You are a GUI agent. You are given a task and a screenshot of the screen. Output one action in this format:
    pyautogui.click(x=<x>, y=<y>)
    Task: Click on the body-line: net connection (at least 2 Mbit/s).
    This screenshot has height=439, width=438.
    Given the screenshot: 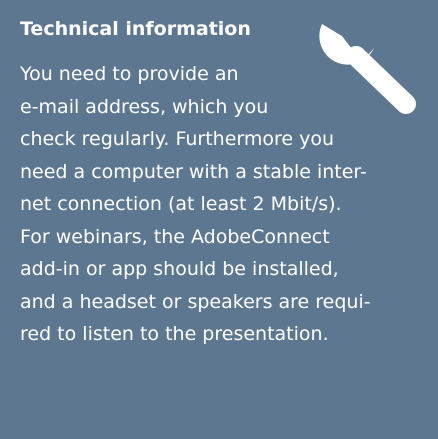 What is the action you would take?
    pyautogui.click(x=181, y=204)
    